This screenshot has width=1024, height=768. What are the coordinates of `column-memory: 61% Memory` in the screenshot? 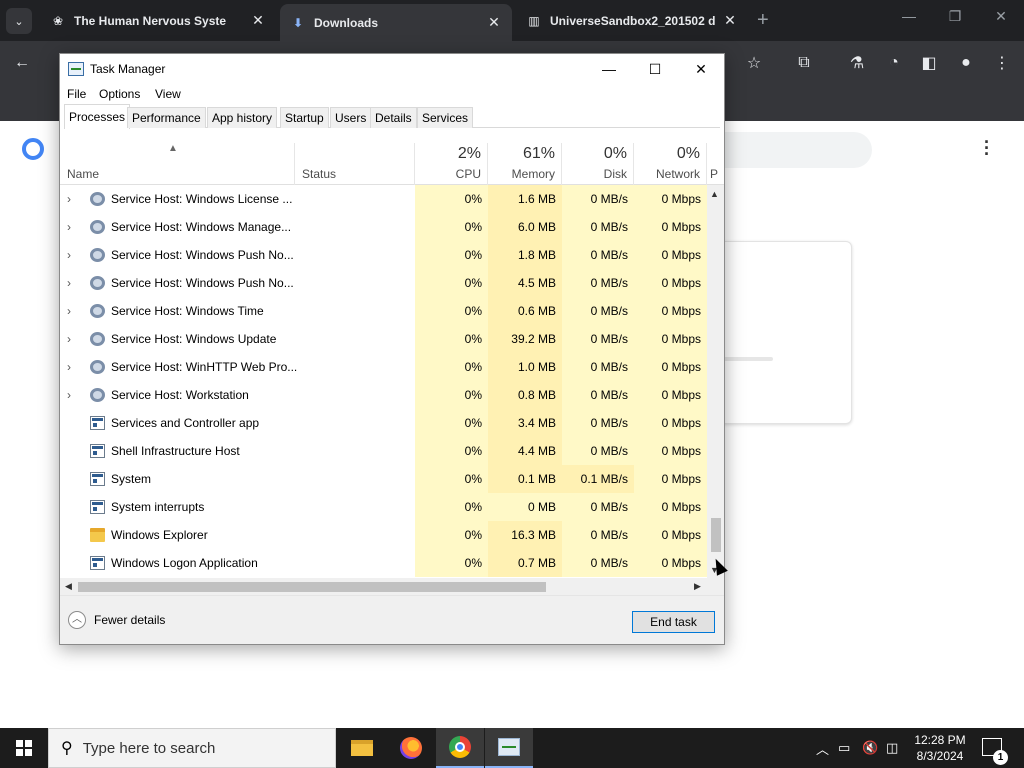 It's located at (525, 164).